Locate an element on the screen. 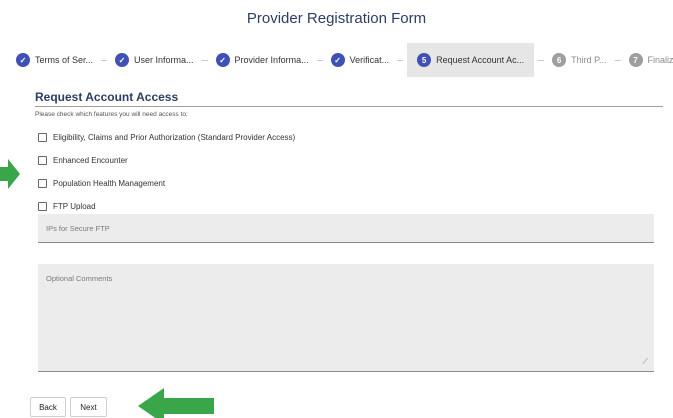 The width and height of the screenshot is (673, 418). feature-option-population-health: Population Health Management is located at coordinates (101, 183).